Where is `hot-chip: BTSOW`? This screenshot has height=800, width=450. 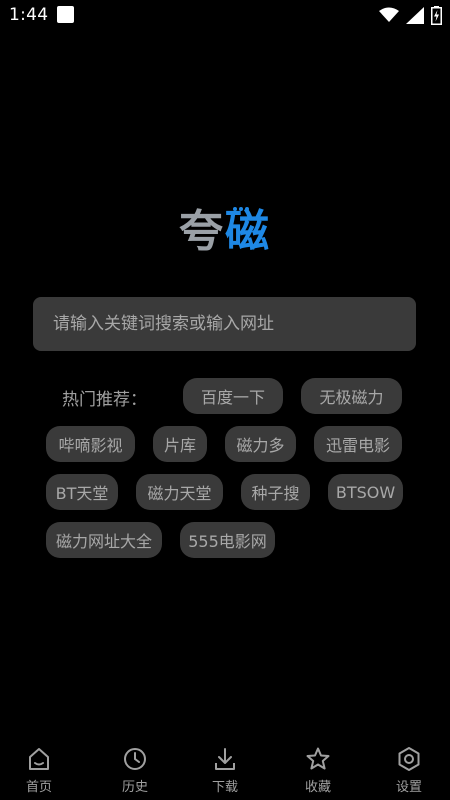
hot-chip: BTSOW is located at coordinates (365, 492).